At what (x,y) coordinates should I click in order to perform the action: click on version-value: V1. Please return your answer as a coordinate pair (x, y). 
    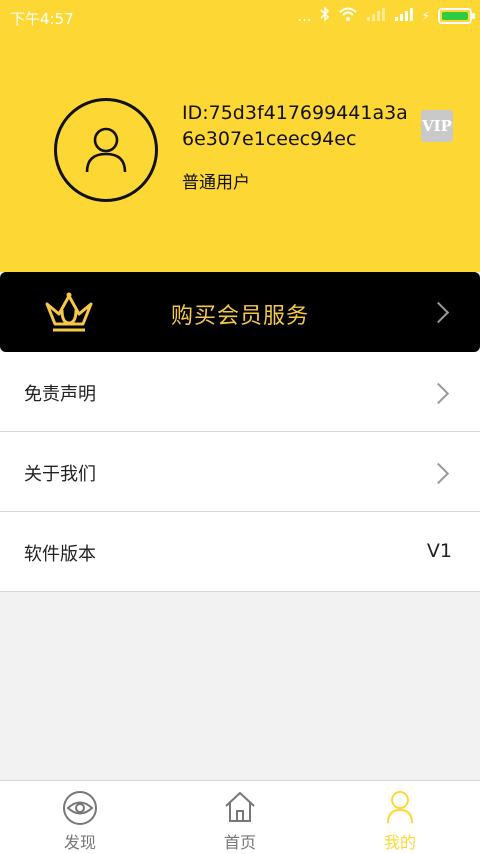
    Looking at the image, I should click on (439, 551).